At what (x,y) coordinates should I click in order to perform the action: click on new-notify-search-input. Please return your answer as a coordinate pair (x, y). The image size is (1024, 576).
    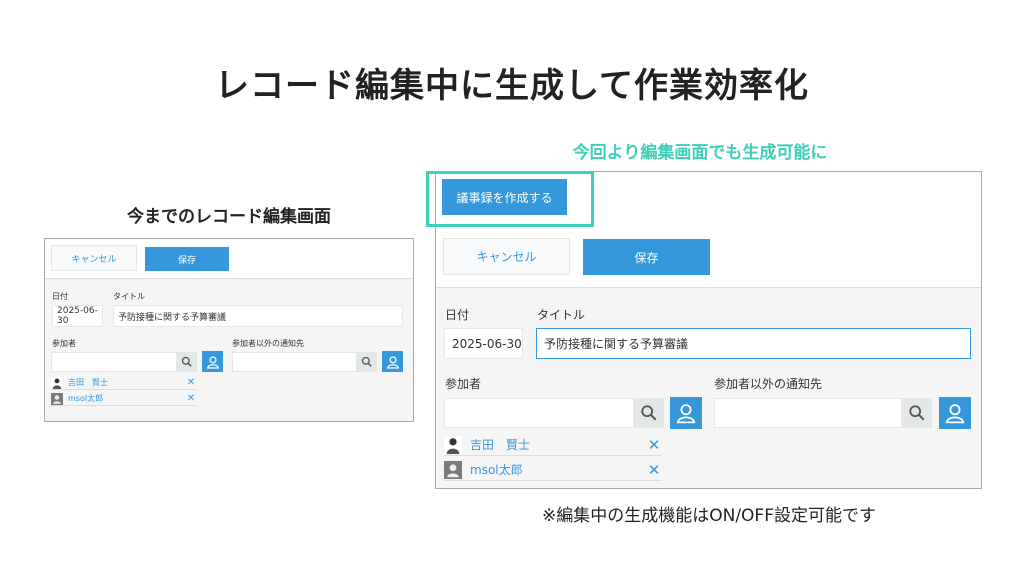
    Looking at the image, I should click on (808, 413).